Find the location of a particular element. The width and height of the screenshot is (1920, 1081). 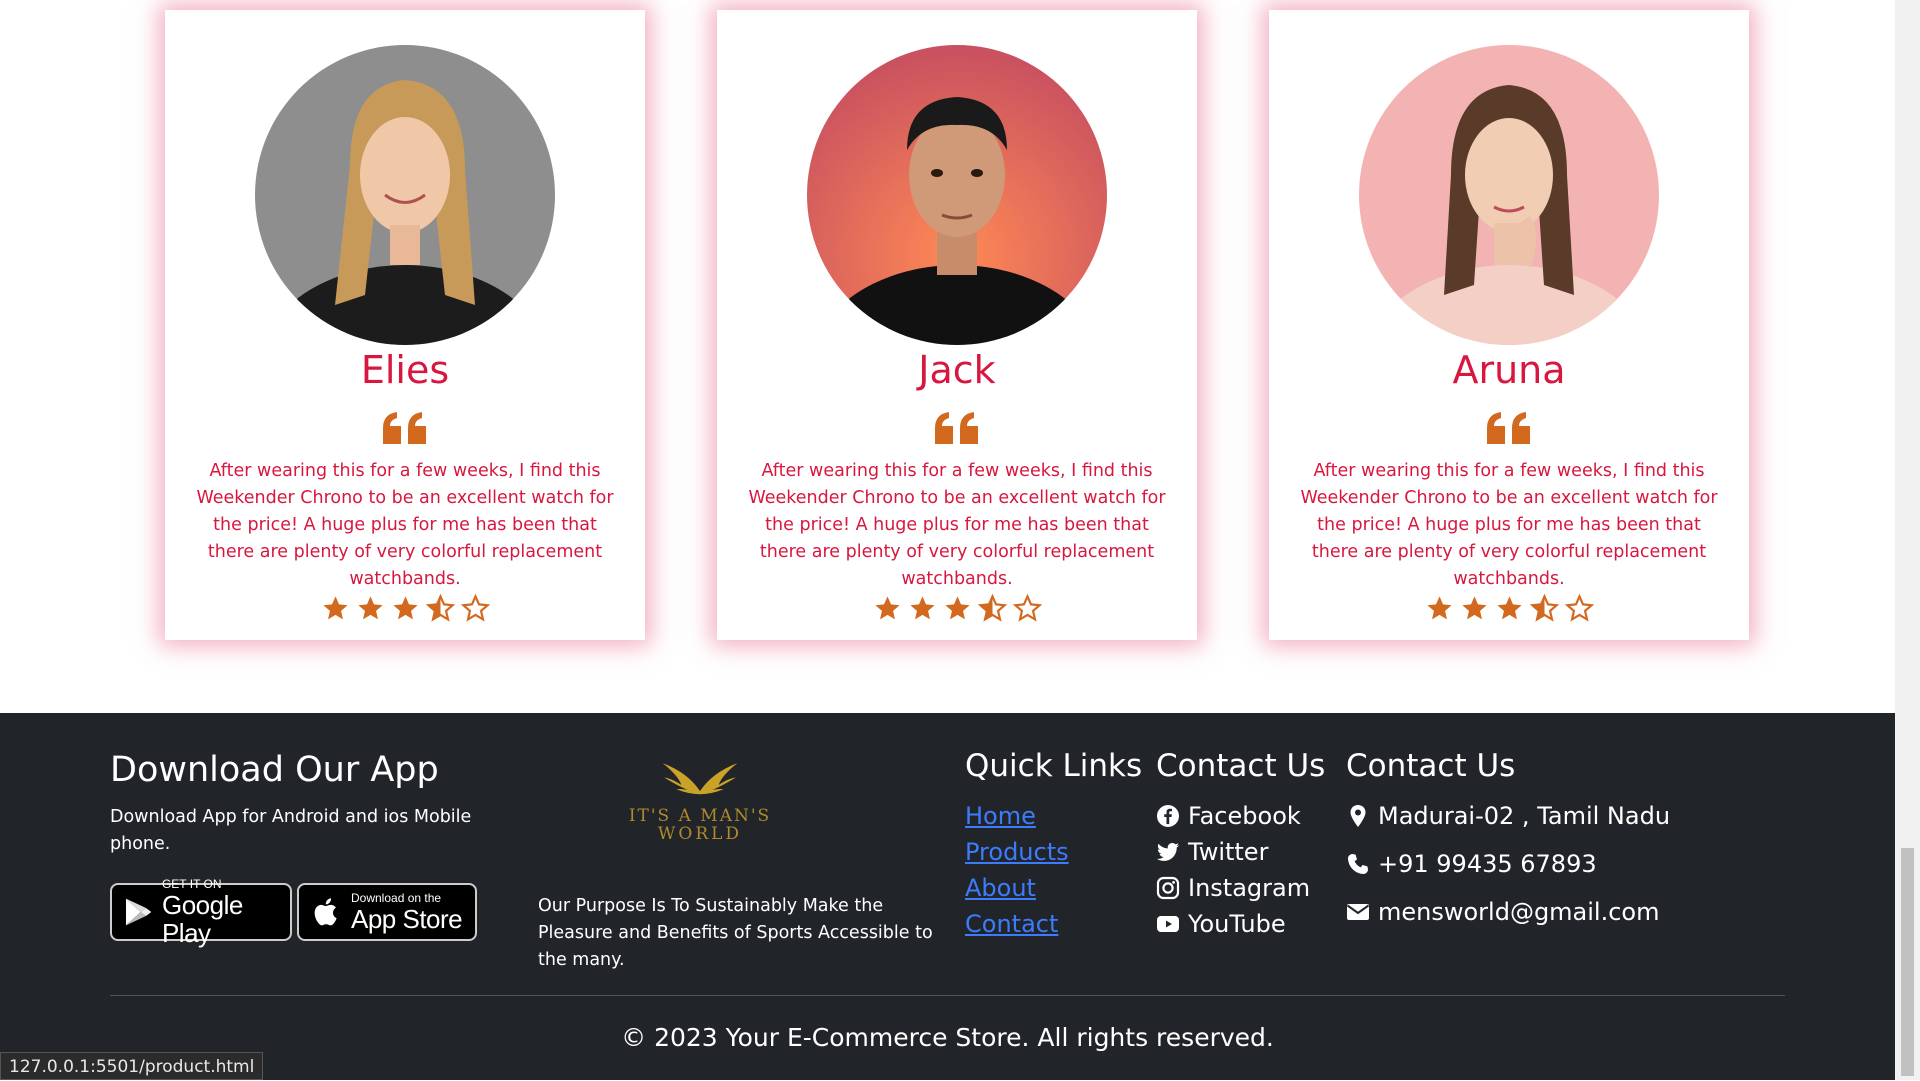

social-title: Contact Us is located at coordinates (1241, 766).